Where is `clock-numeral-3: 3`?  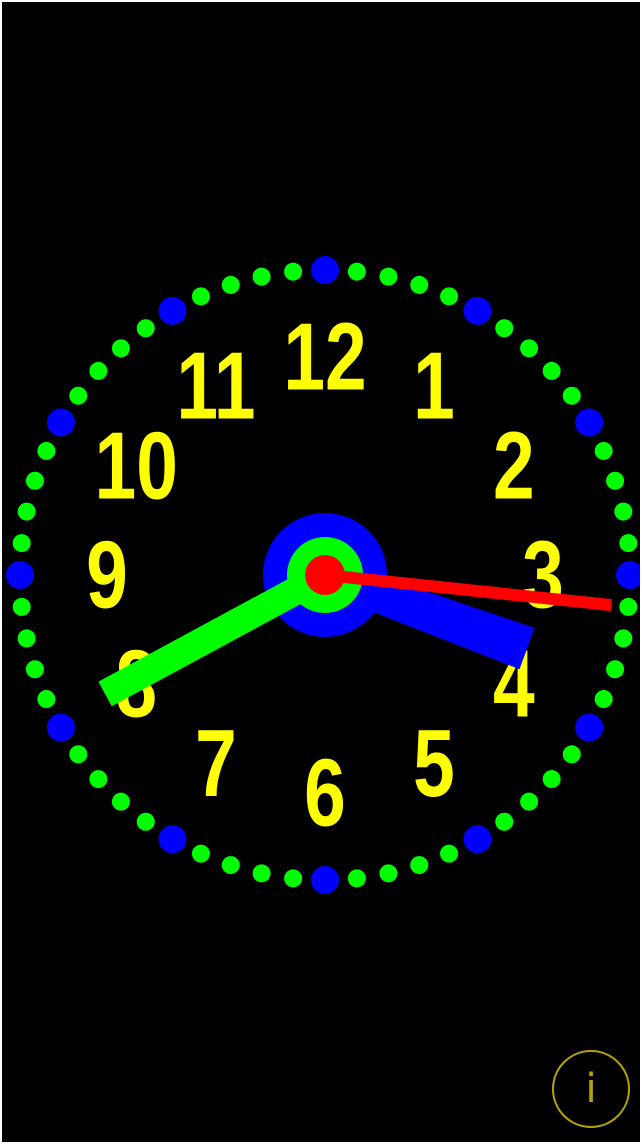
clock-numeral-3: 3 is located at coordinates (543, 574).